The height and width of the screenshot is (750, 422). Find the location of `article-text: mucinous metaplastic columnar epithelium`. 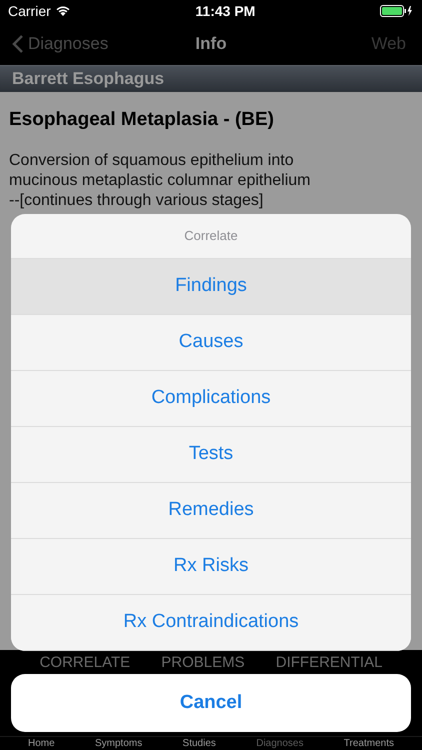

article-text: mucinous metaplastic columnar epithelium is located at coordinates (160, 180).